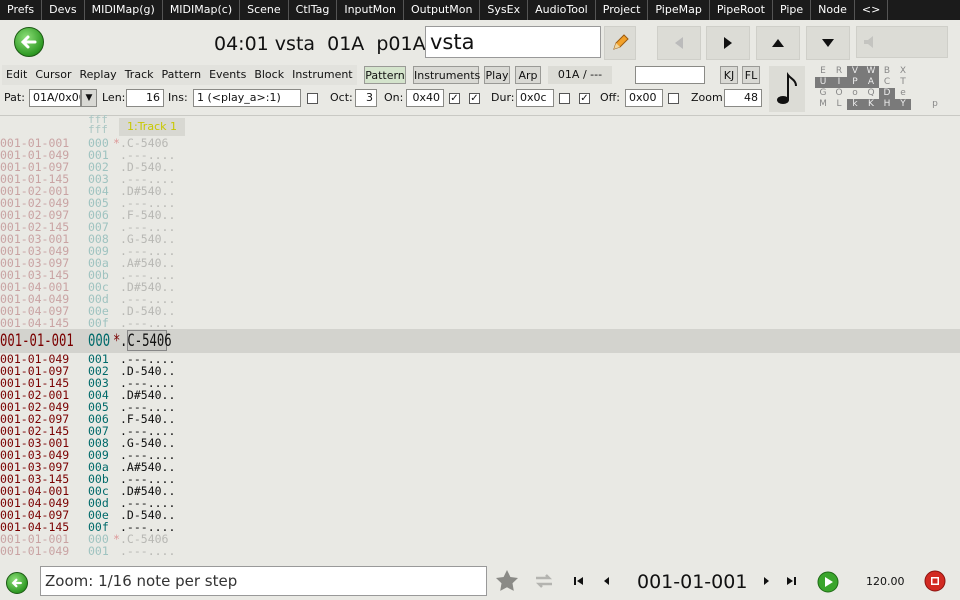  I want to click on topbar-item: OutputMon, so click(442, 10).